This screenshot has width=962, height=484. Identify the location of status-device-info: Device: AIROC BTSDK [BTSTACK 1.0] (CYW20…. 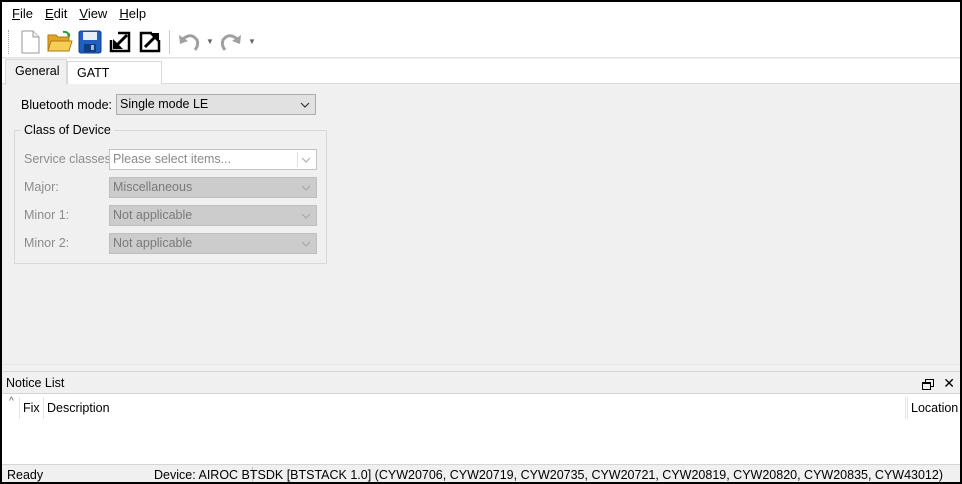
(548, 475).